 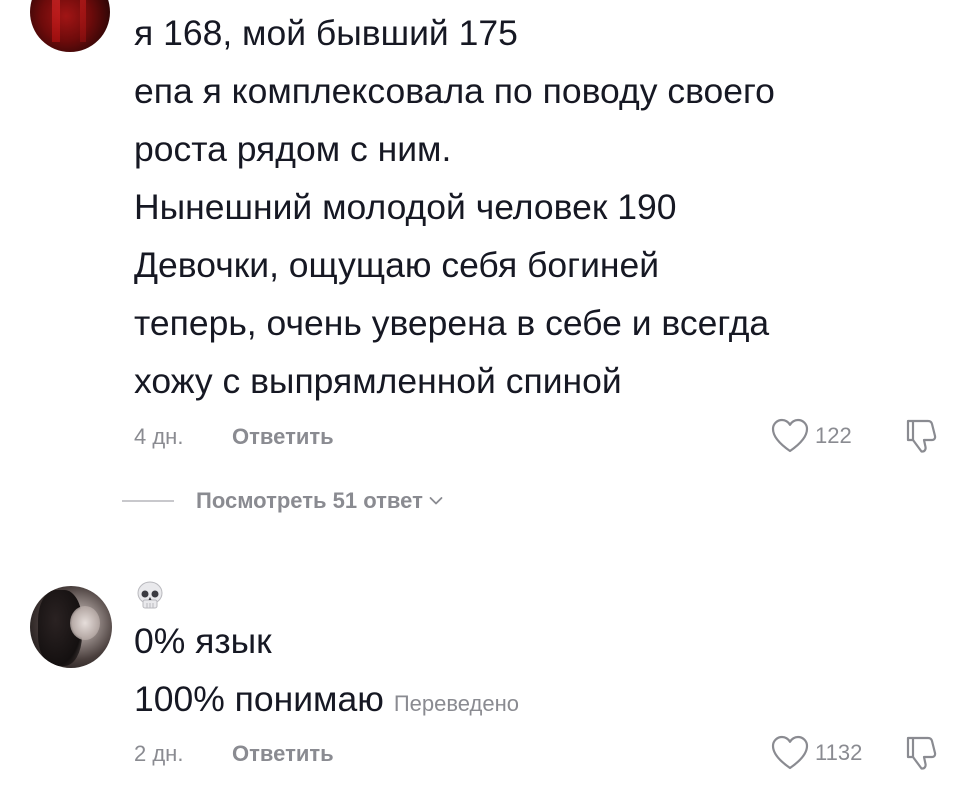 What do you see at coordinates (150, 595) in the screenshot?
I see `skull-icon` at bounding box center [150, 595].